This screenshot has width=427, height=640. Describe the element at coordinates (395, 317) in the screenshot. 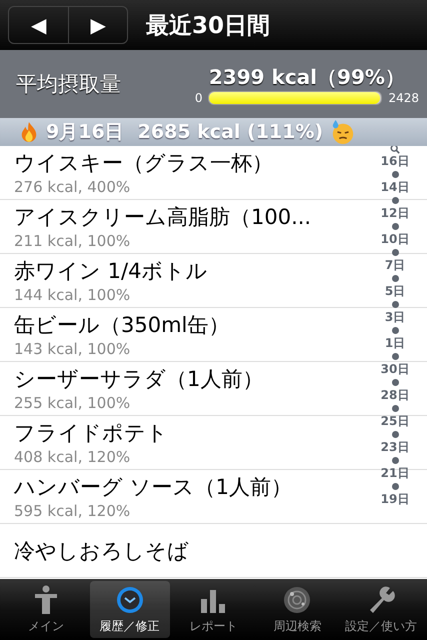

I see `date-index-item: 3日` at that location.